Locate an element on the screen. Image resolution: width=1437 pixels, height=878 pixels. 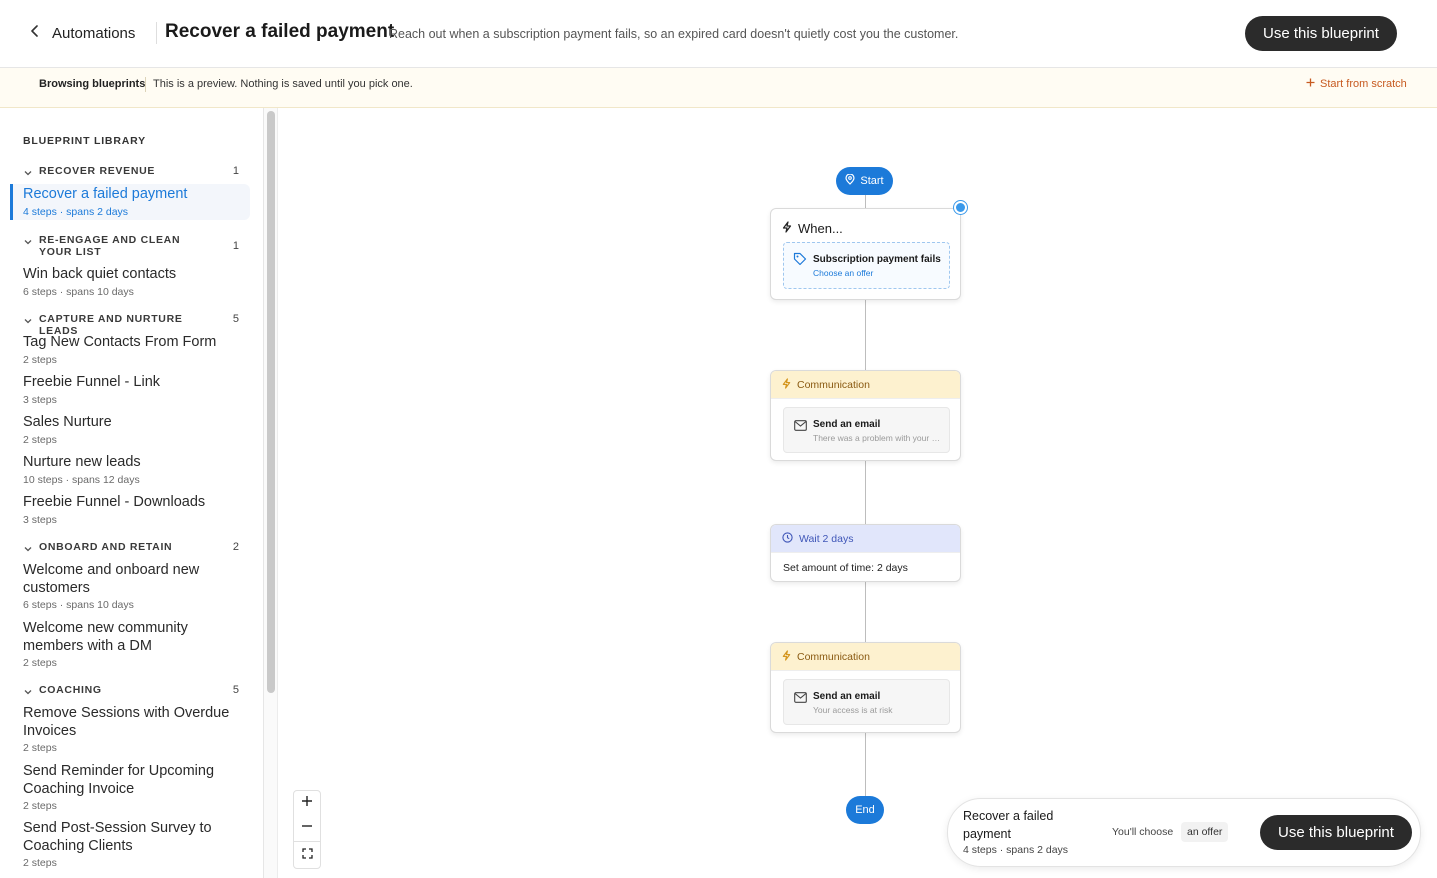
chevron-left-icon is located at coordinates (35, 33).